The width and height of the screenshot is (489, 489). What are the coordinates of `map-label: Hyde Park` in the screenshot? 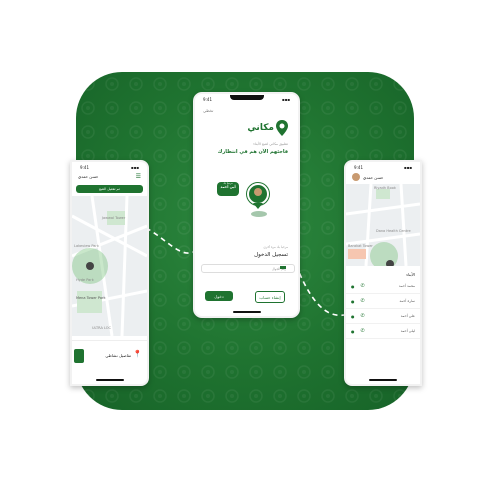 It's located at (85, 280).